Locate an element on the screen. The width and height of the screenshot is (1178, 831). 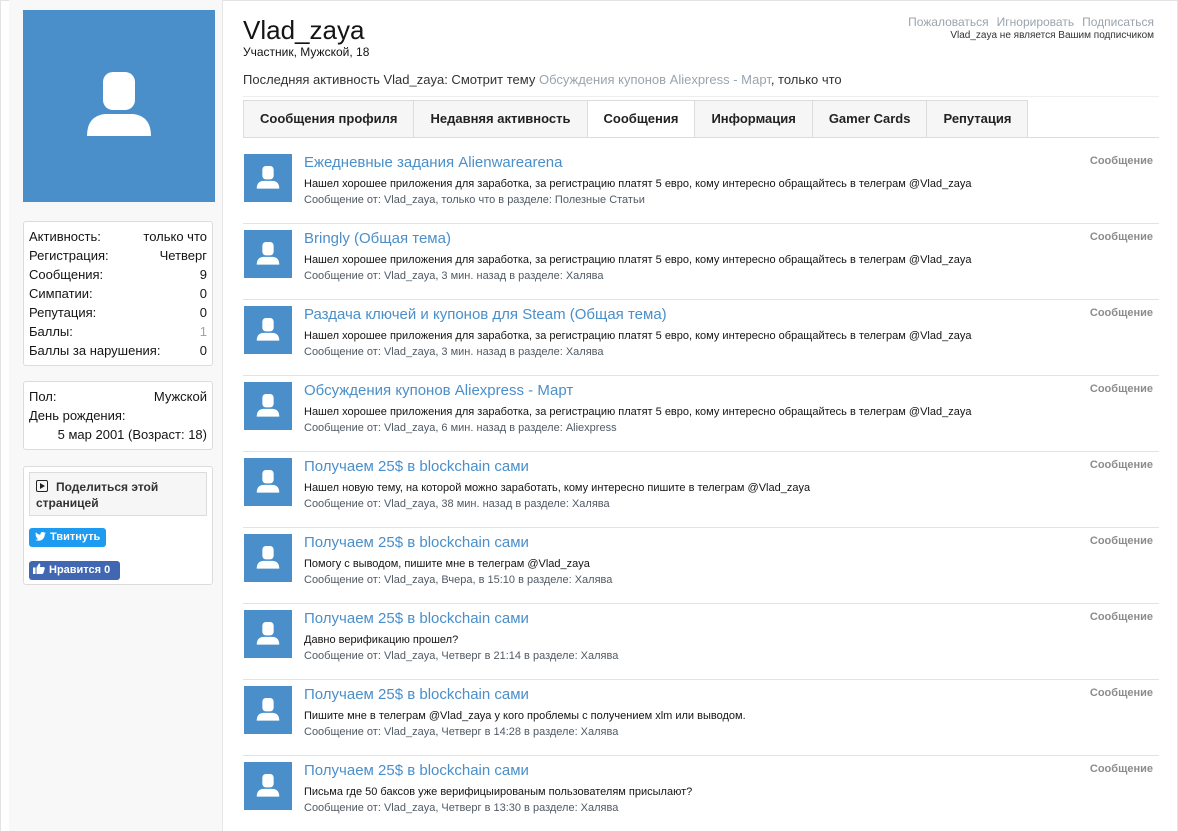
tab-5: Репутация is located at coordinates (977, 119).